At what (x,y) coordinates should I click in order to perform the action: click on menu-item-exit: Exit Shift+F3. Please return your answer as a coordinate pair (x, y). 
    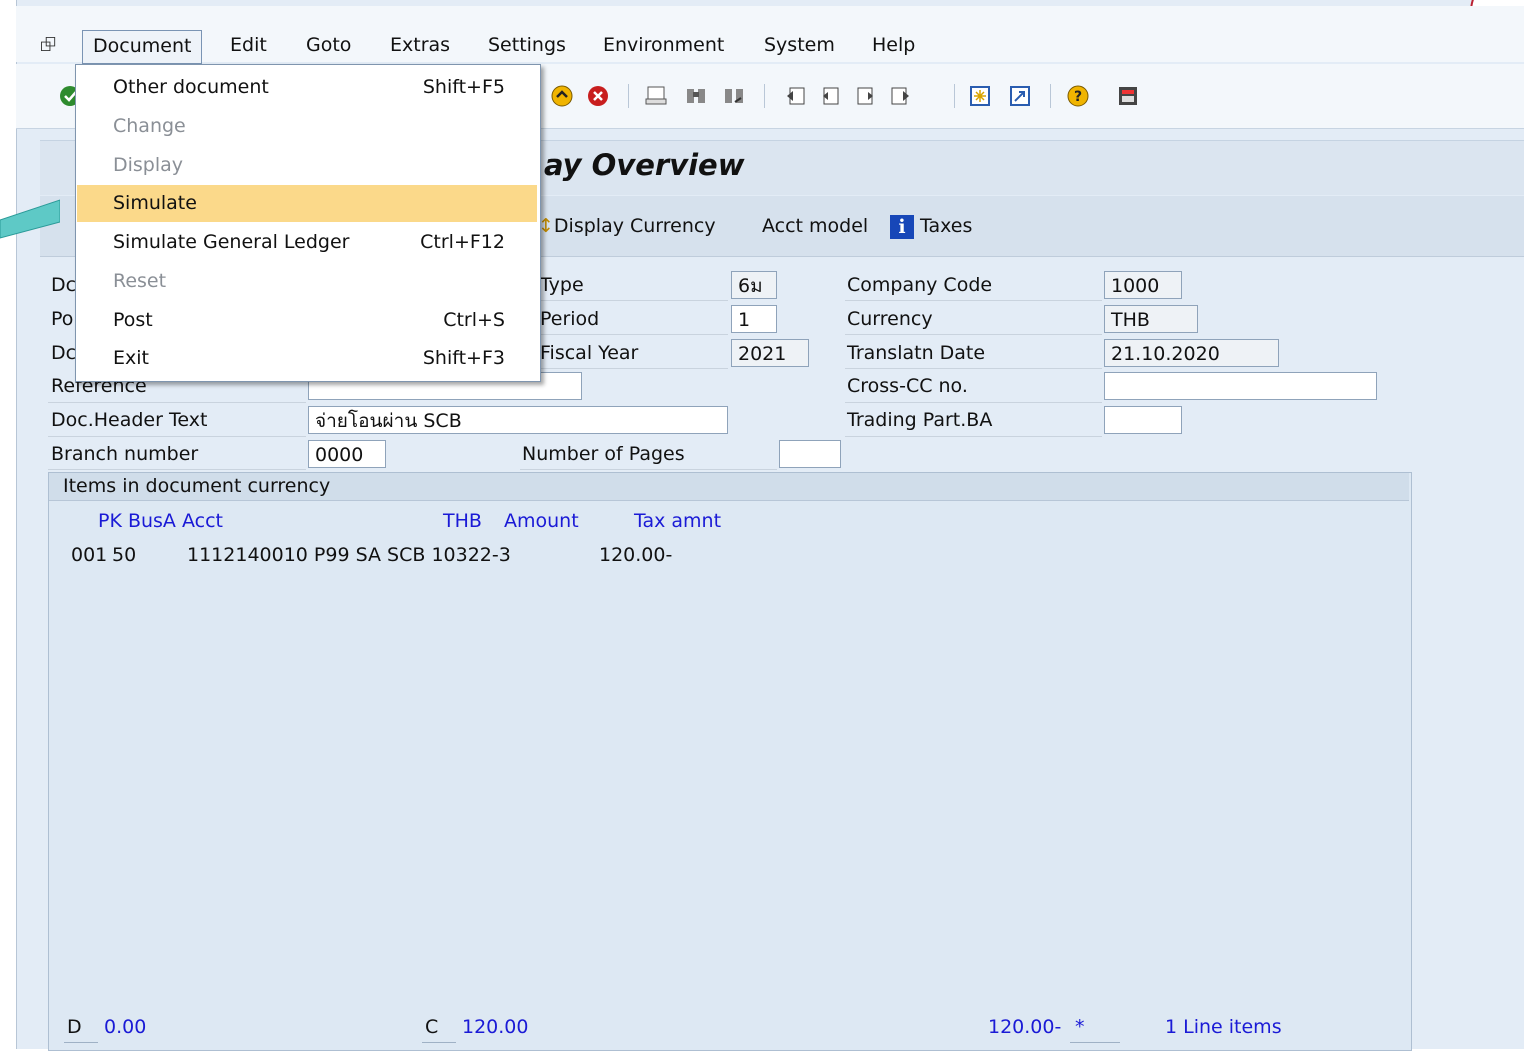
    Looking at the image, I should click on (307, 358).